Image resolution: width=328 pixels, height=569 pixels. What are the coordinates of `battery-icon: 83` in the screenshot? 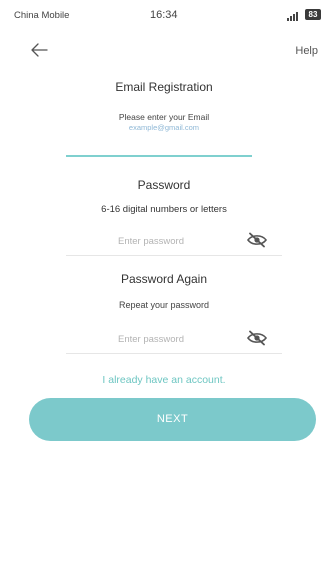 It's located at (313, 14).